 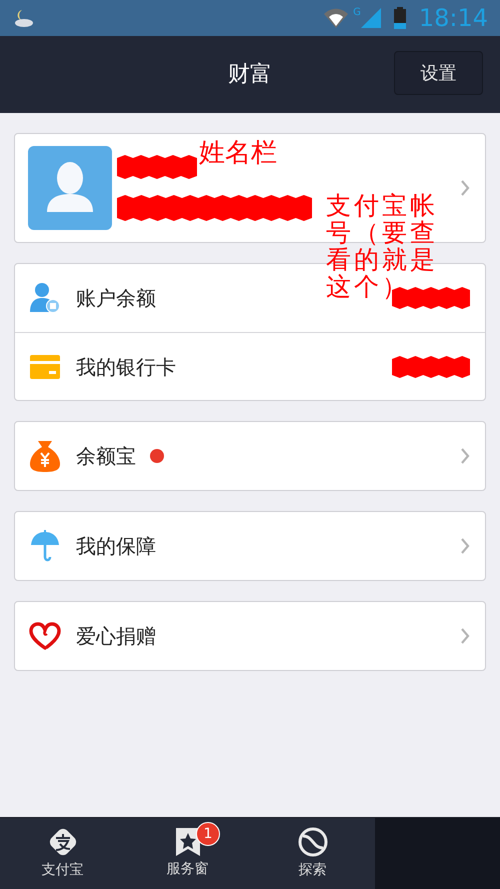 I want to click on tab: 支付宝, so click(x=62, y=853).